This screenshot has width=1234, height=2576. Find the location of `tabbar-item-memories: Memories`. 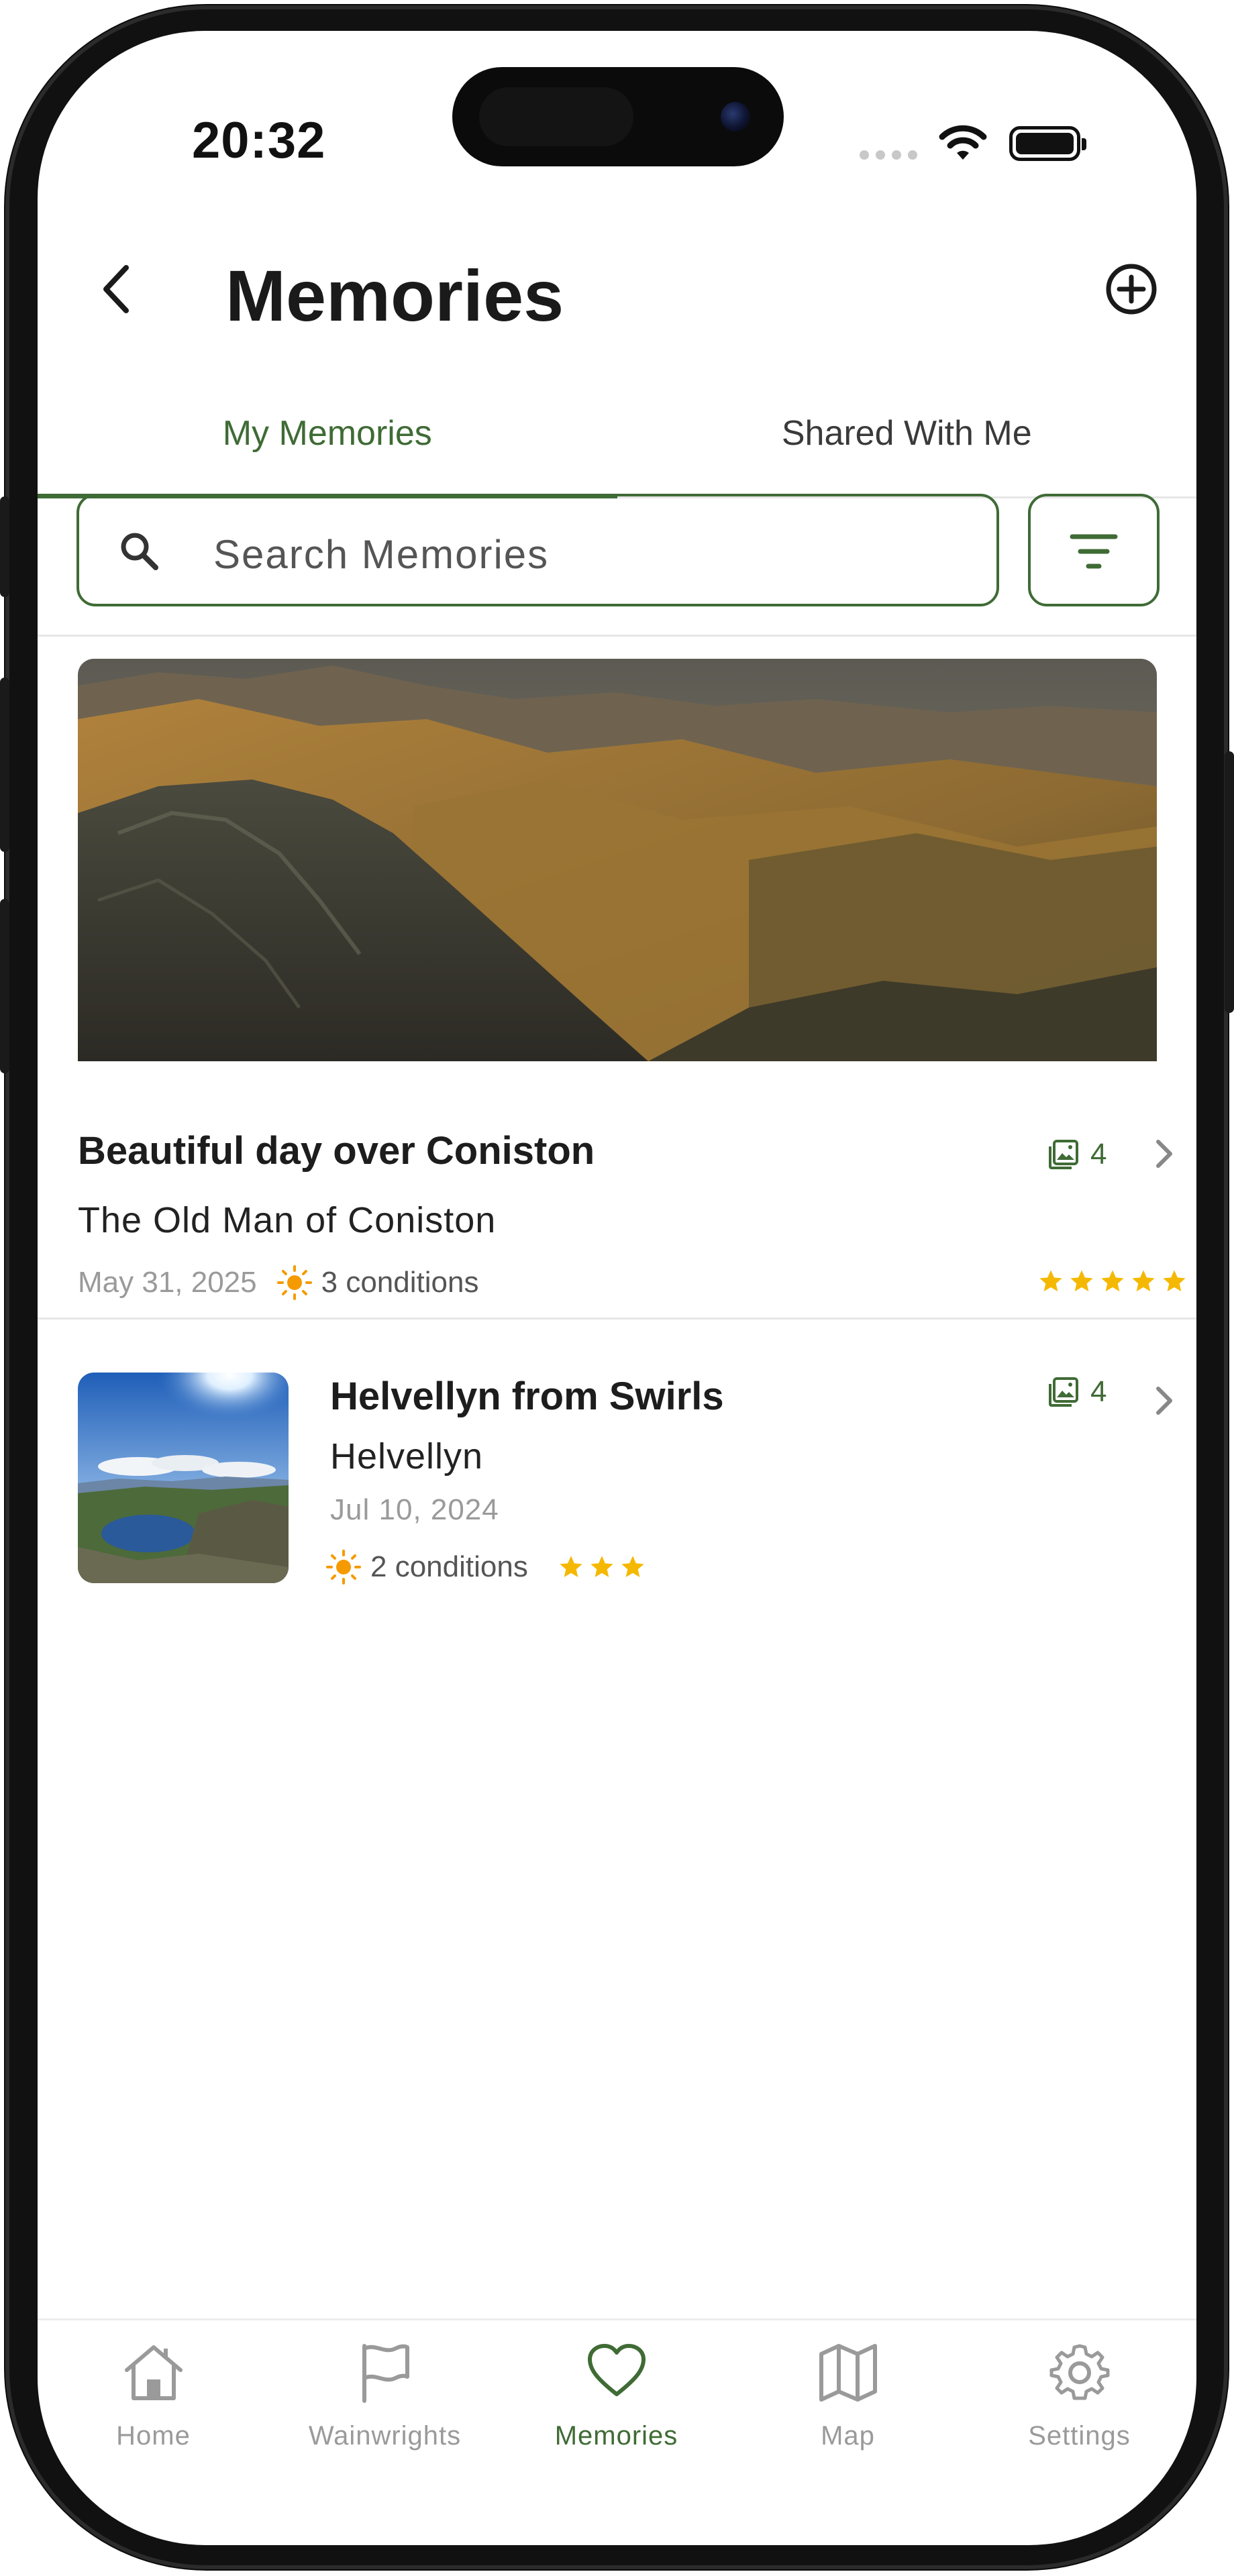

tabbar-item-memories: Memories is located at coordinates (616, 2397).